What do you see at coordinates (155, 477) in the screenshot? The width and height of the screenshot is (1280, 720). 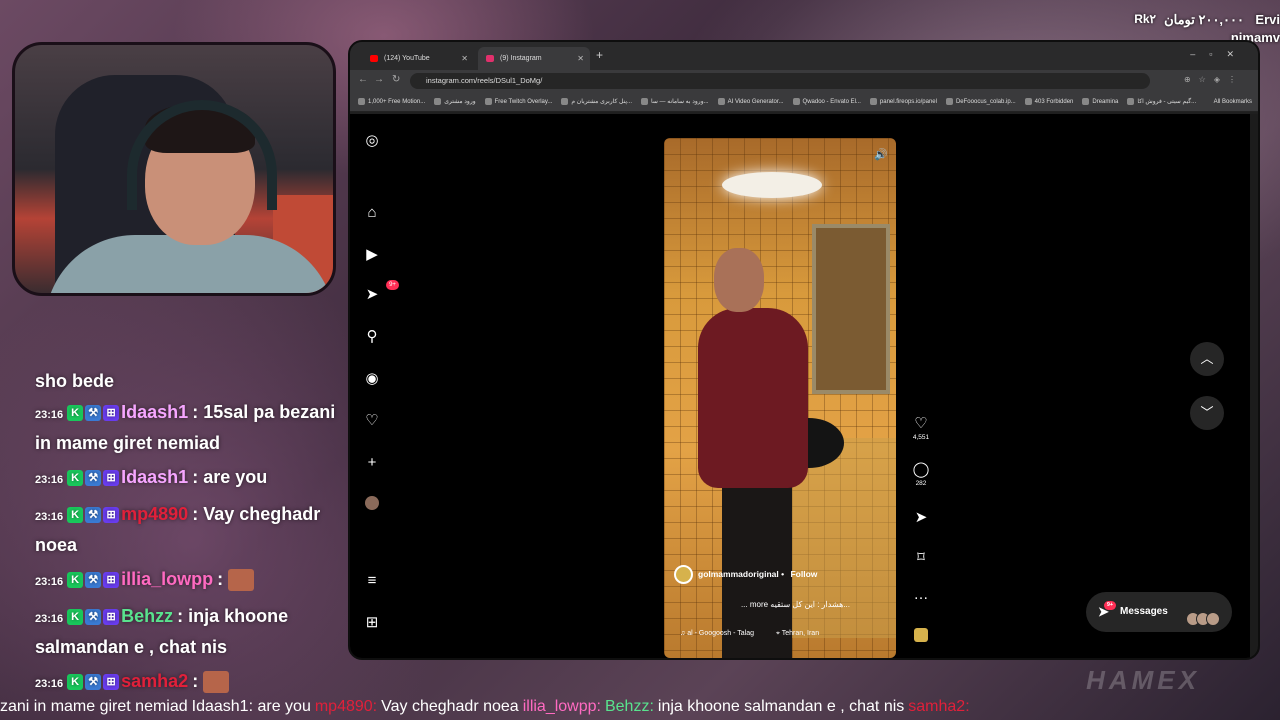 I see `chat-username: Idaash1` at bounding box center [155, 477].